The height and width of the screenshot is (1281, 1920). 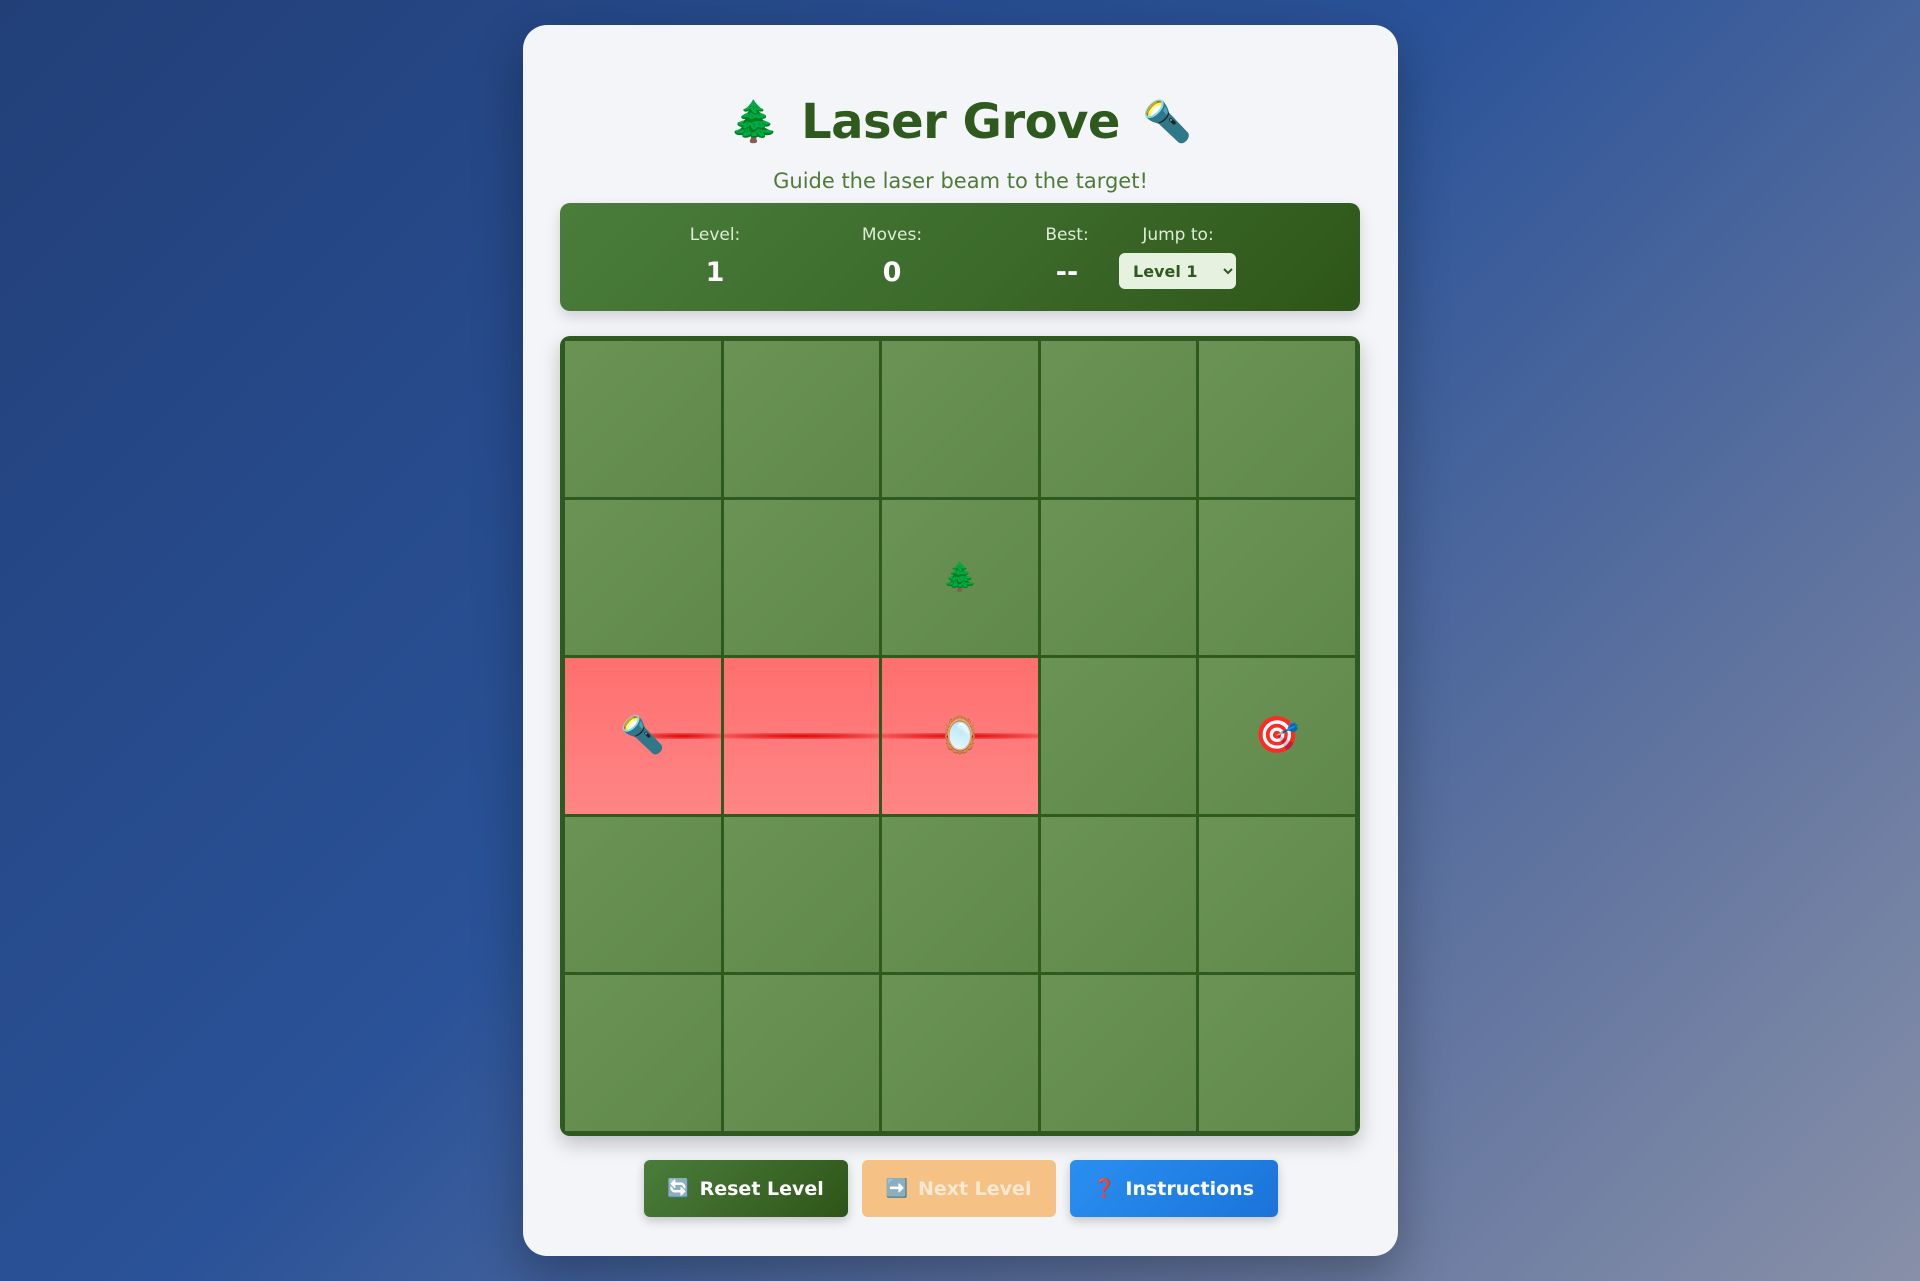 I want to click on page-title: Laser Grove, so click(x=960, y=122).